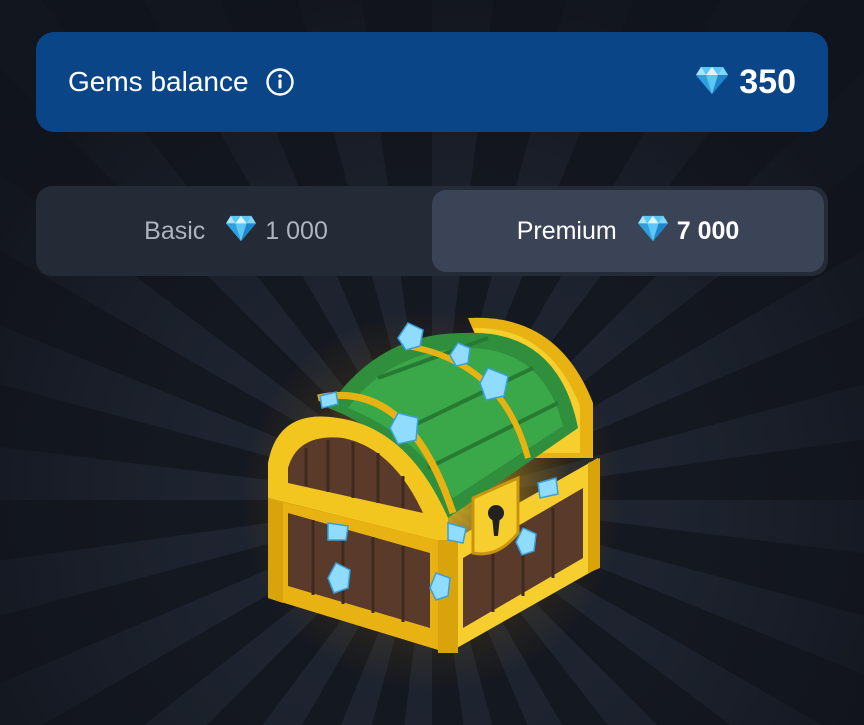 This screenshot has width=864, height=725. I want to click on tab-premium-price: 7 000, so click(708, 230).